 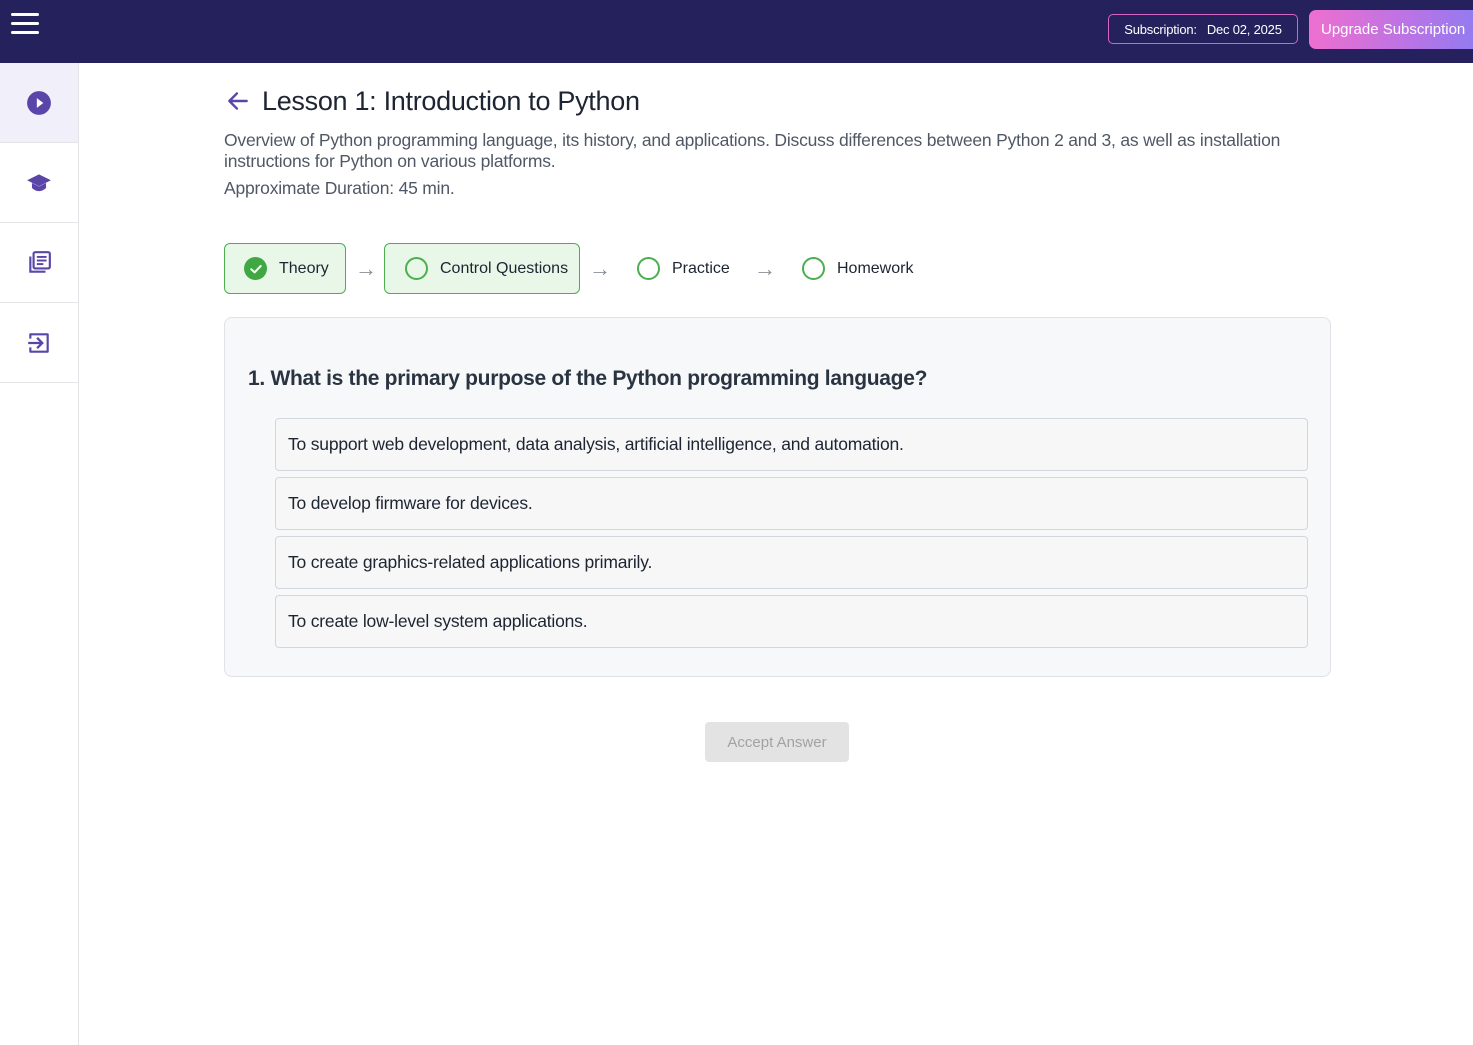 What do you see at coordinates (1203, 29) in the screenshot?
I see `subscription-badge: Subscription: Dec 02, 2025` at bounding box center [1203, 29].